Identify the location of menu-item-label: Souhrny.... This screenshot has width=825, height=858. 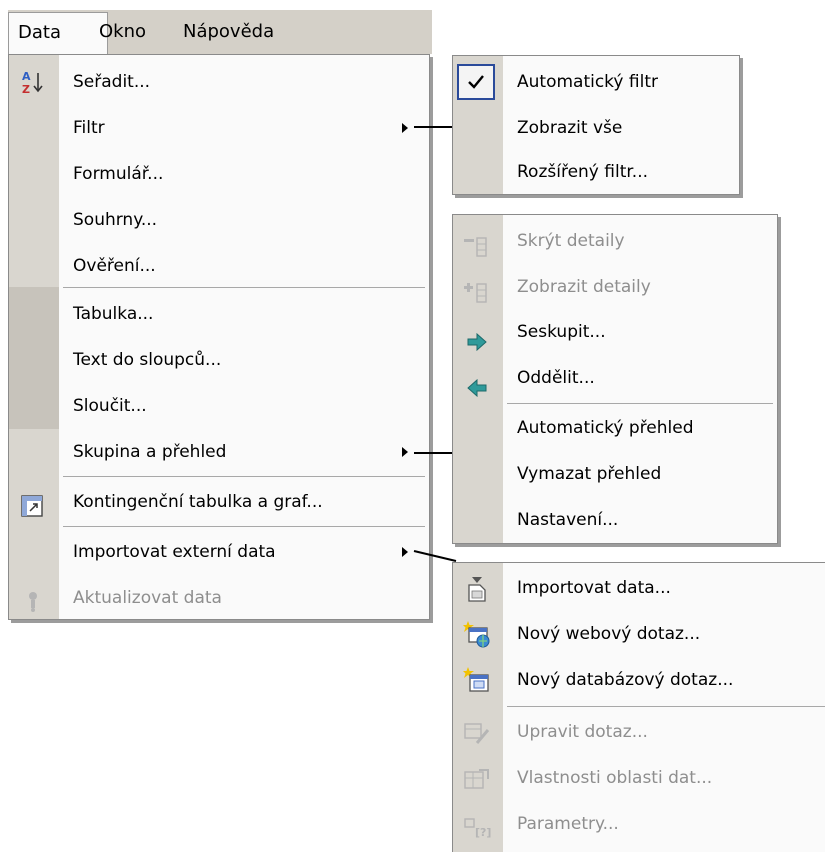
(115, 220).